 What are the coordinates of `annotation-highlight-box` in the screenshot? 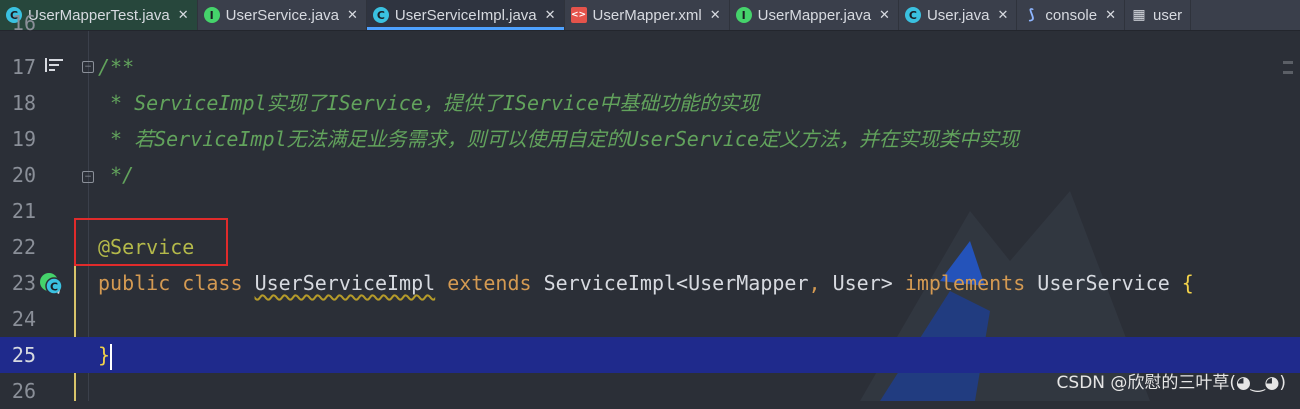 It's located at (151, 242).